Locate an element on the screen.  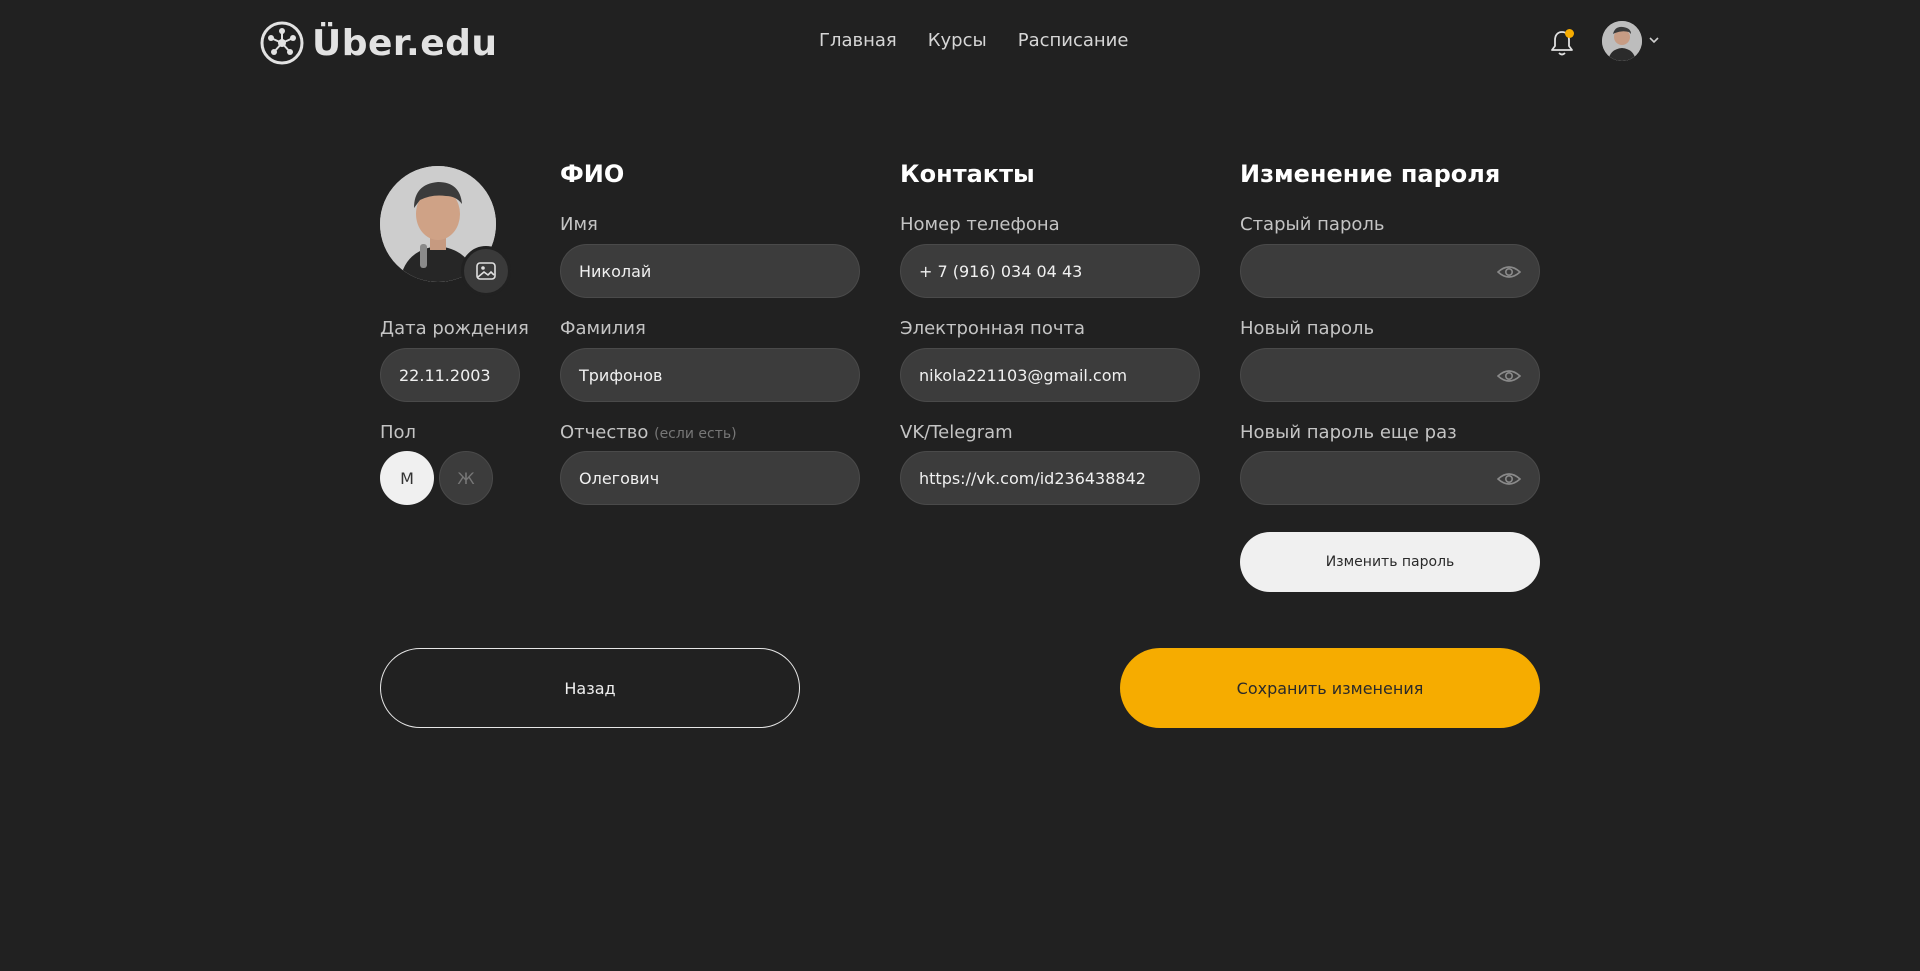
middle-name-label-text: Отчество is located at coordinates (604, 432).